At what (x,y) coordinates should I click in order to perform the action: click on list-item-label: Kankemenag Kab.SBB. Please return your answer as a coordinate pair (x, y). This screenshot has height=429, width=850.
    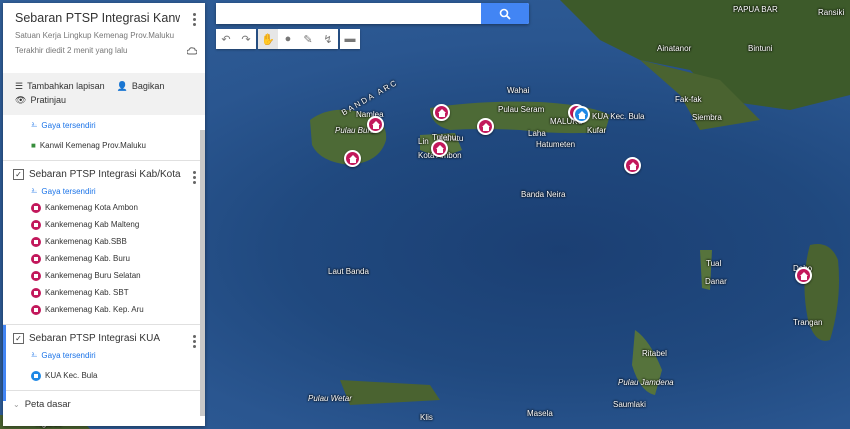
    Looking at the image, I should click on (86, 241).